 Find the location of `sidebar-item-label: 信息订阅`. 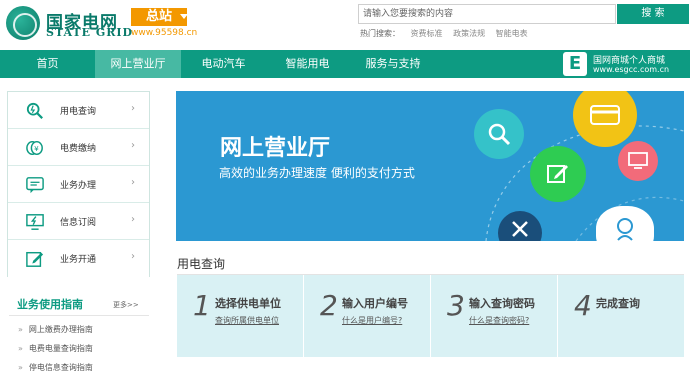

sidebar-item-label: 信息订阅 is located at coordinates (78, 223).